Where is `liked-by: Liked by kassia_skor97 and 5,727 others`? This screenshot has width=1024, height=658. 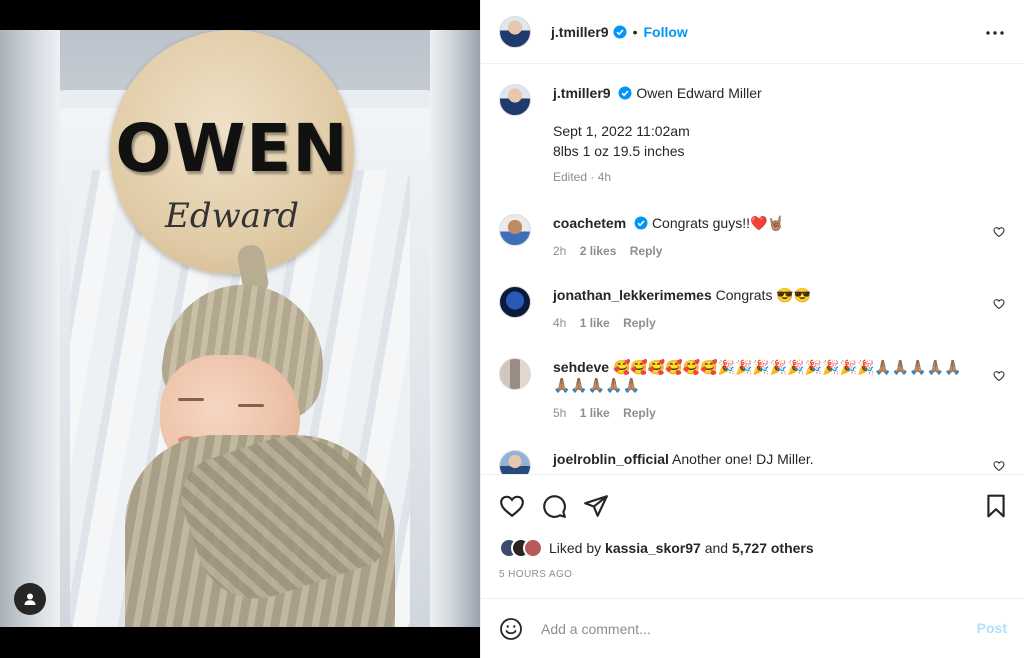
liked-by: Liked by kassia_skor97 and 5,727 others is located at coordinates (656, 548).